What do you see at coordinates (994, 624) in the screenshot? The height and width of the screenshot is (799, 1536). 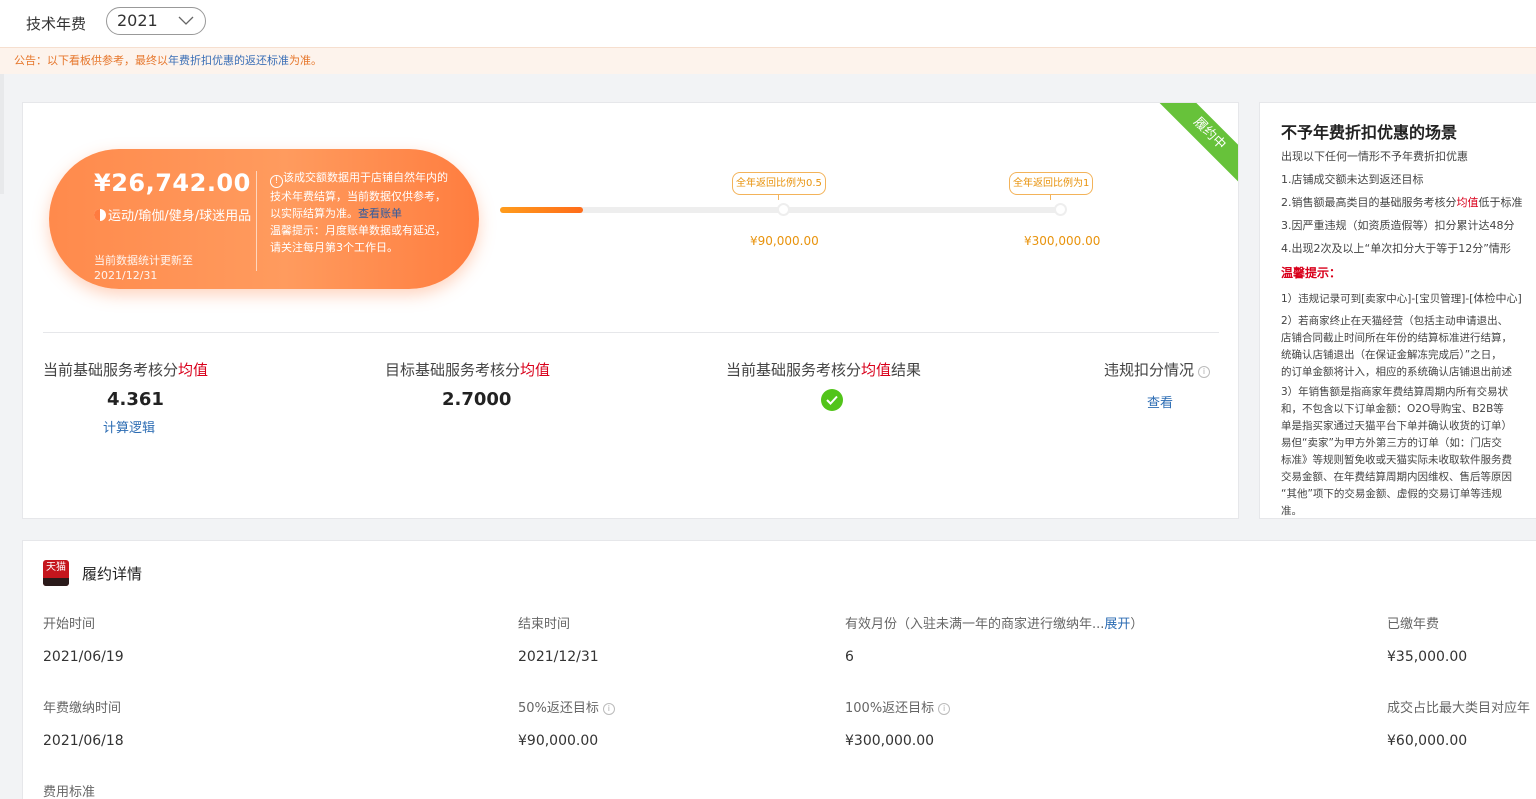 I see `field-label: 有效月份（入驻未满一年的商家进行缴纳年...展开）` at bounding box center [994, 624].